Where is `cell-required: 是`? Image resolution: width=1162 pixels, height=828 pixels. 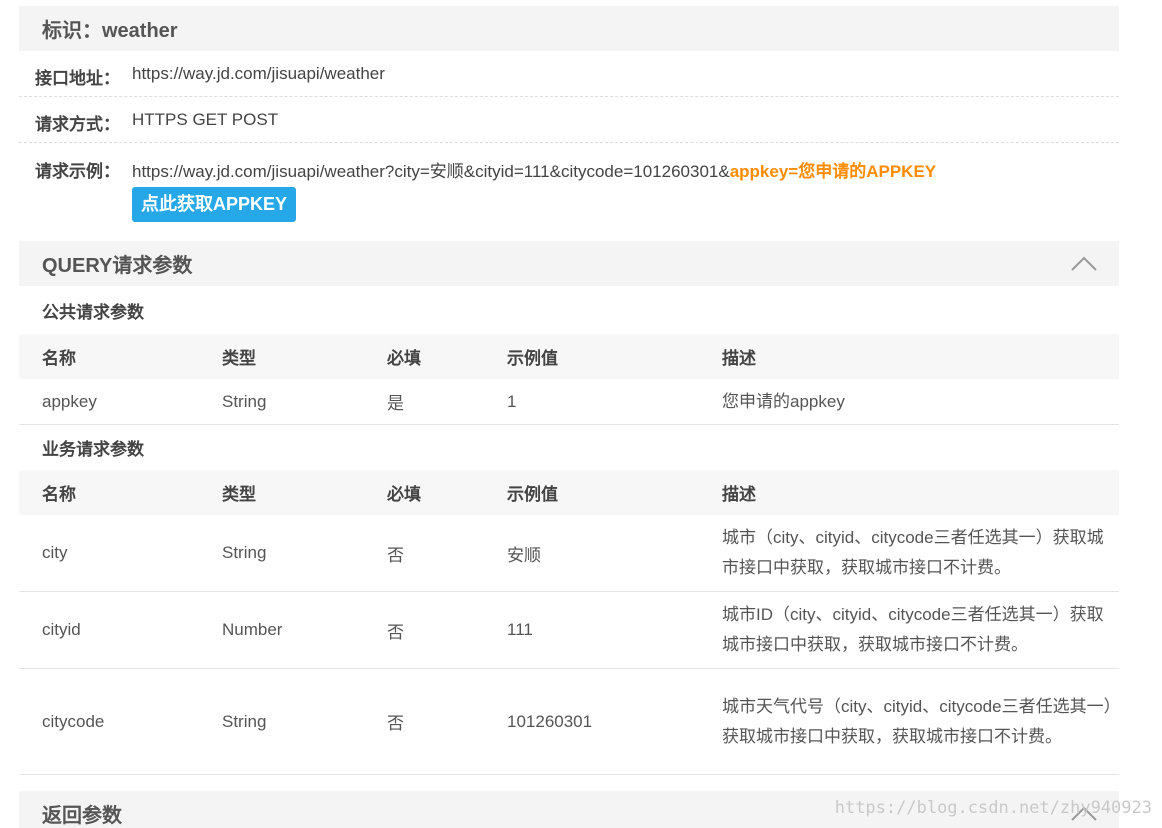 cell-required: 是 is located at coordinates (395, 403).